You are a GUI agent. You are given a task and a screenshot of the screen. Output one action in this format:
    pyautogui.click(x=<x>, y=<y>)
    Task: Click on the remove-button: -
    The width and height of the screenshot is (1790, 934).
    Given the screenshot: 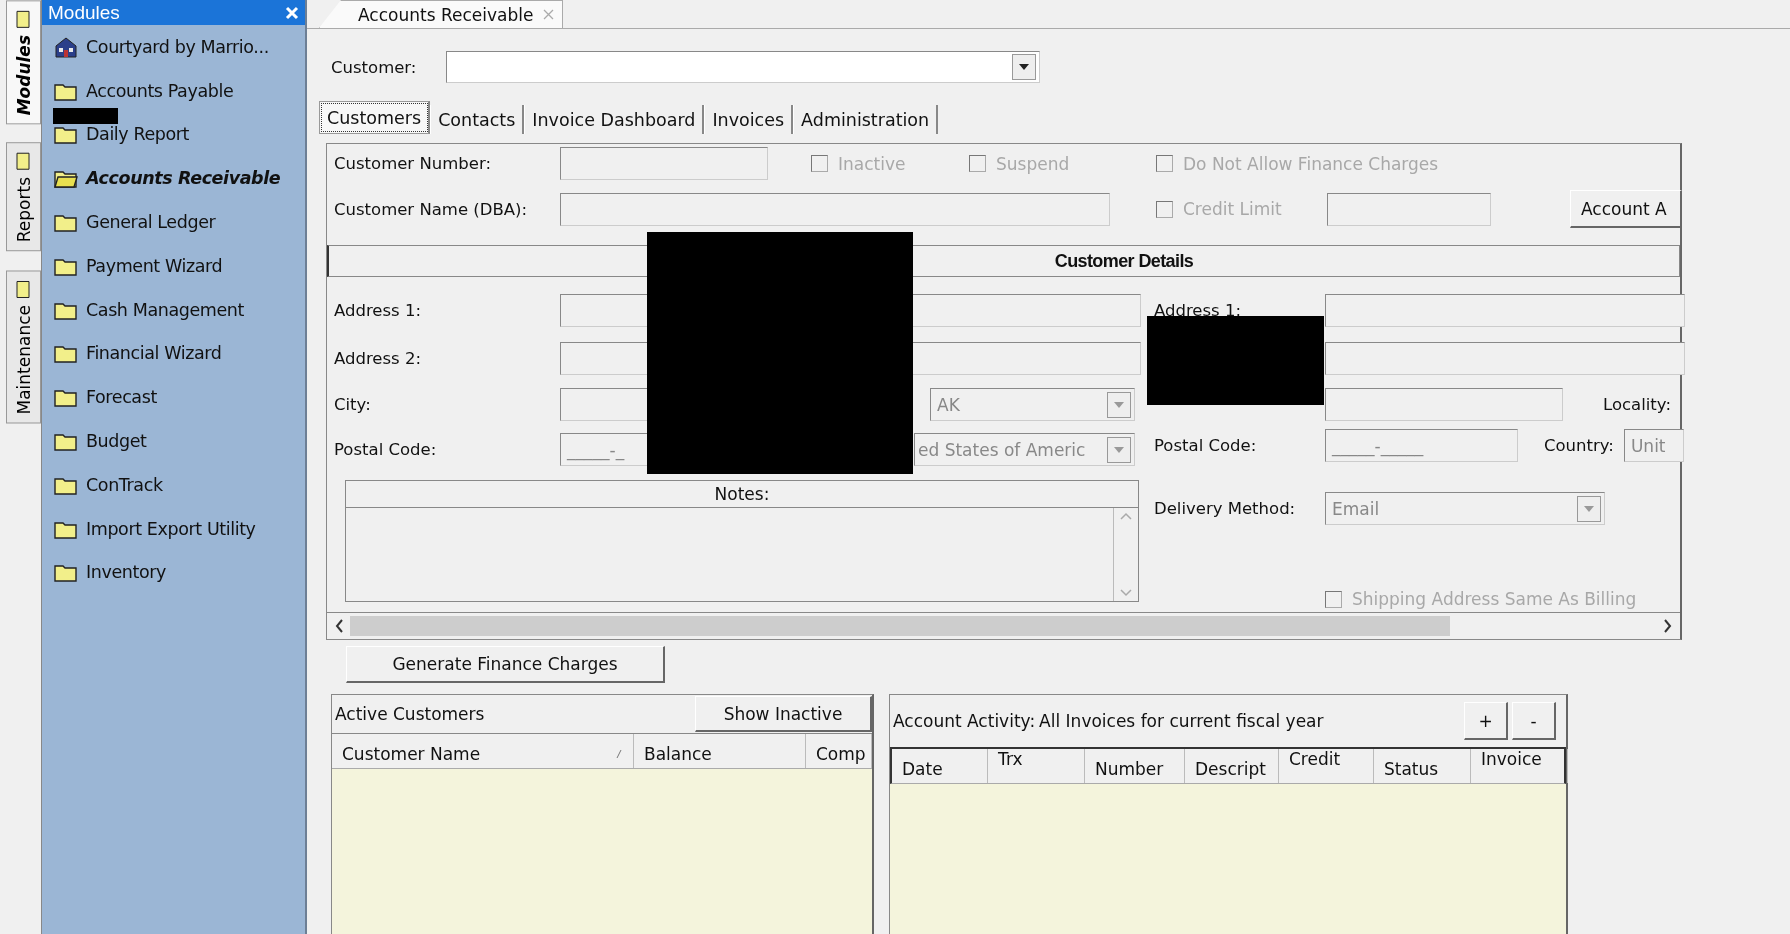 What is the action you would take?
    pyautogui.click(x=1534, y=721)
    